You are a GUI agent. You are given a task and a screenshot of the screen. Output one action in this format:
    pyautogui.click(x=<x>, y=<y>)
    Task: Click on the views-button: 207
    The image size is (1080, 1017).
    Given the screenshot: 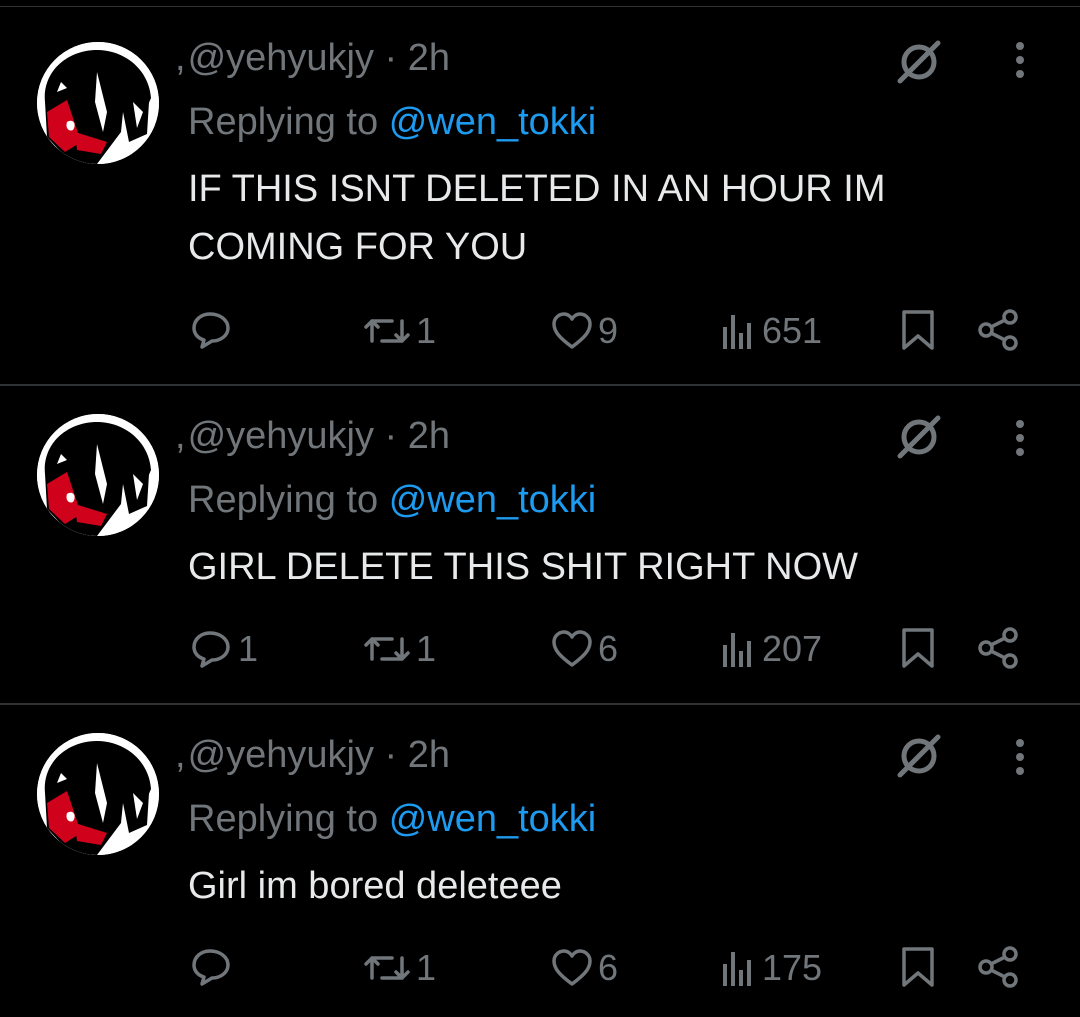 What is the action you would take?
    pyautogui.click(x=770, y=649)
    